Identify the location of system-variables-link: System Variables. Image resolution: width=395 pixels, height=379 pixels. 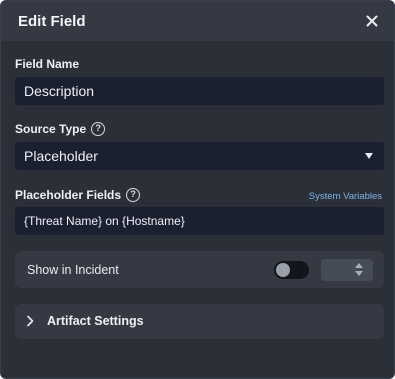
(345, 196).